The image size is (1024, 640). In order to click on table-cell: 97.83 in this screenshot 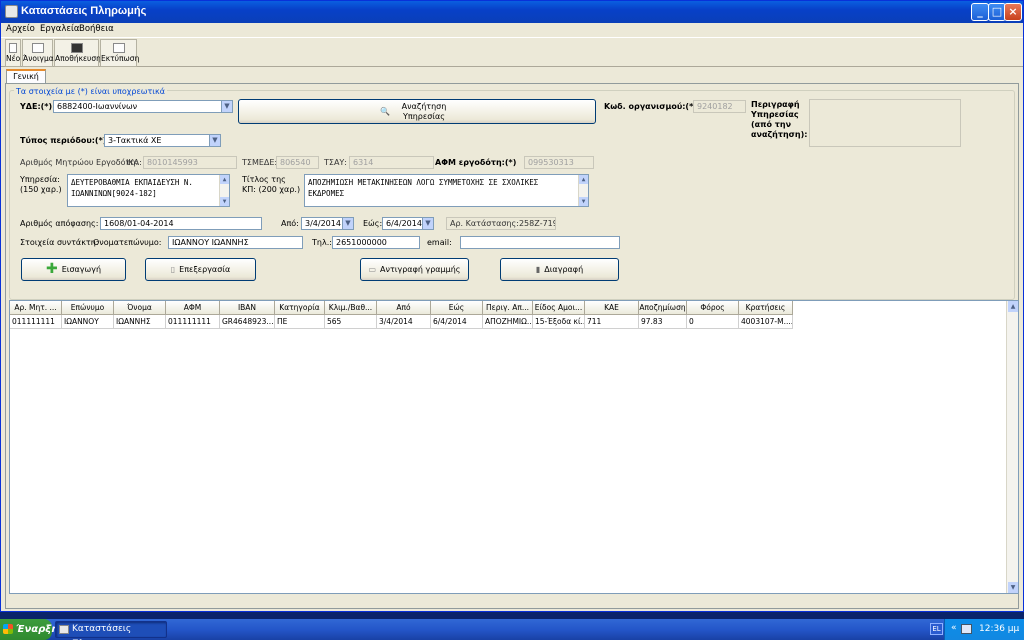, I will do `click(663, 322)`.